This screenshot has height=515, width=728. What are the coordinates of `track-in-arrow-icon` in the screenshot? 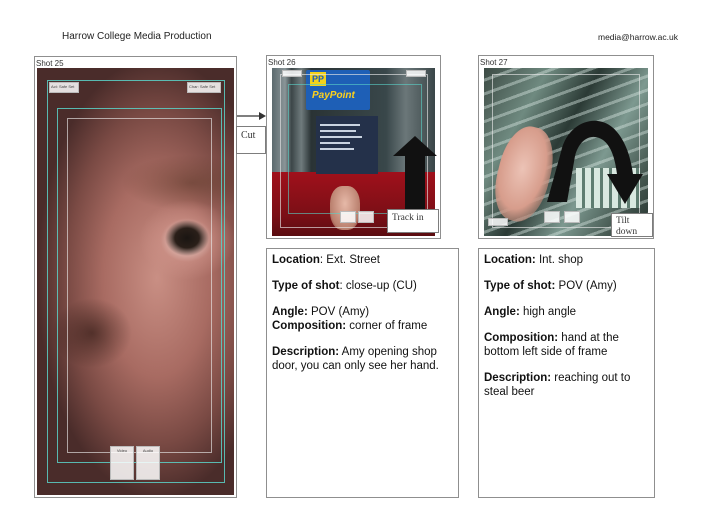 It's located at (415, 174).